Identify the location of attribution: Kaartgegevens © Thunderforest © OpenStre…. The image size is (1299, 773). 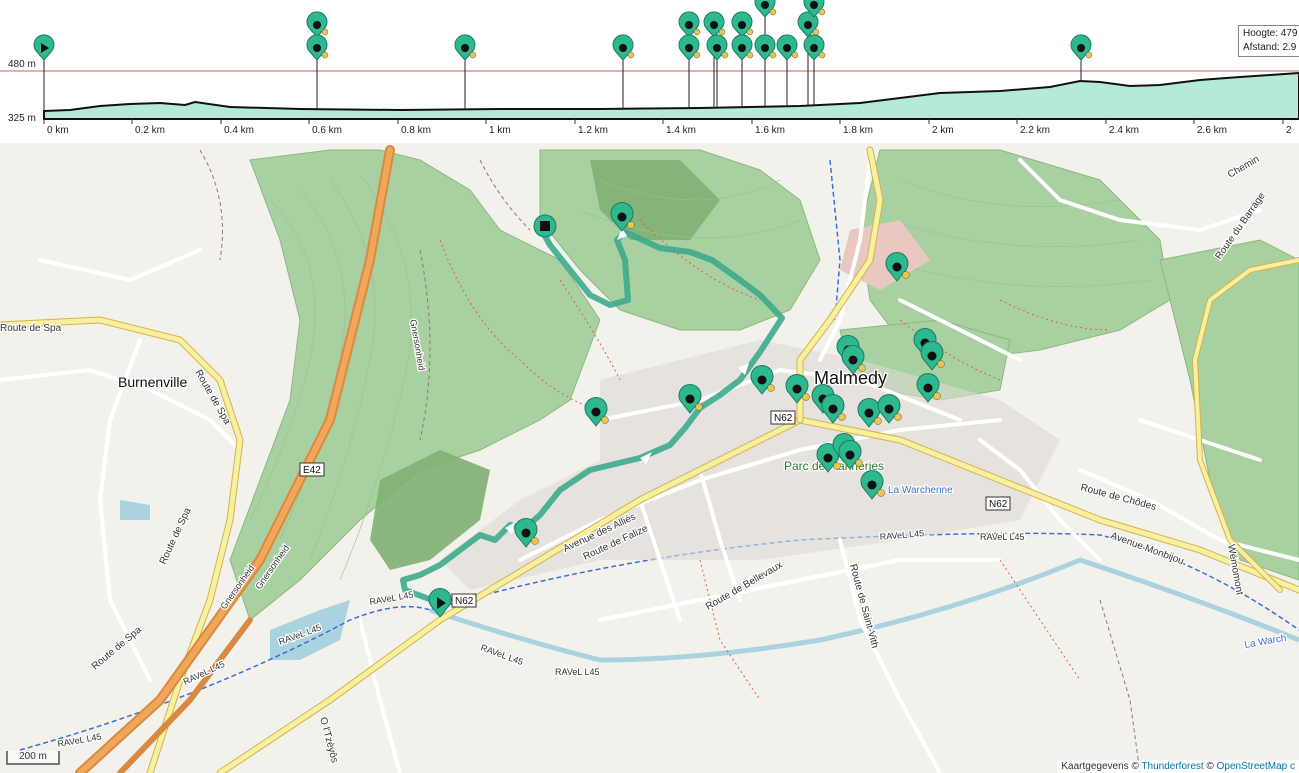
(1178, 766).